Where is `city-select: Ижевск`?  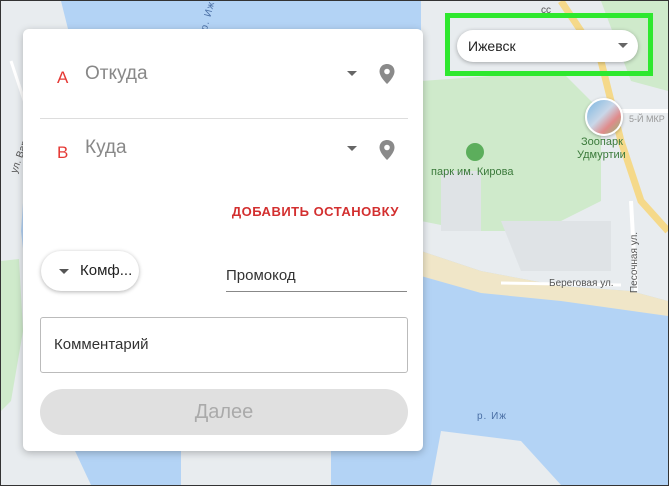
city-select: Ижевск is located at coordinates (547, 46).